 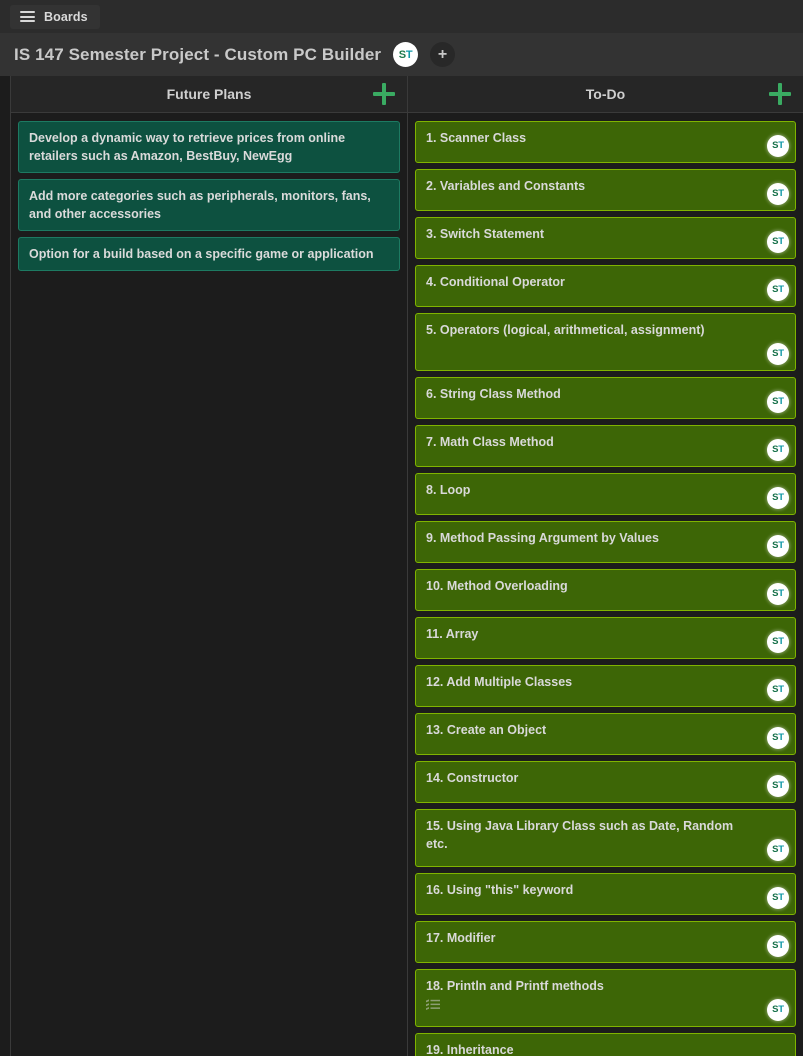 I want to click on card: 3. Switch Statement S T, so click(x=605, y=238).